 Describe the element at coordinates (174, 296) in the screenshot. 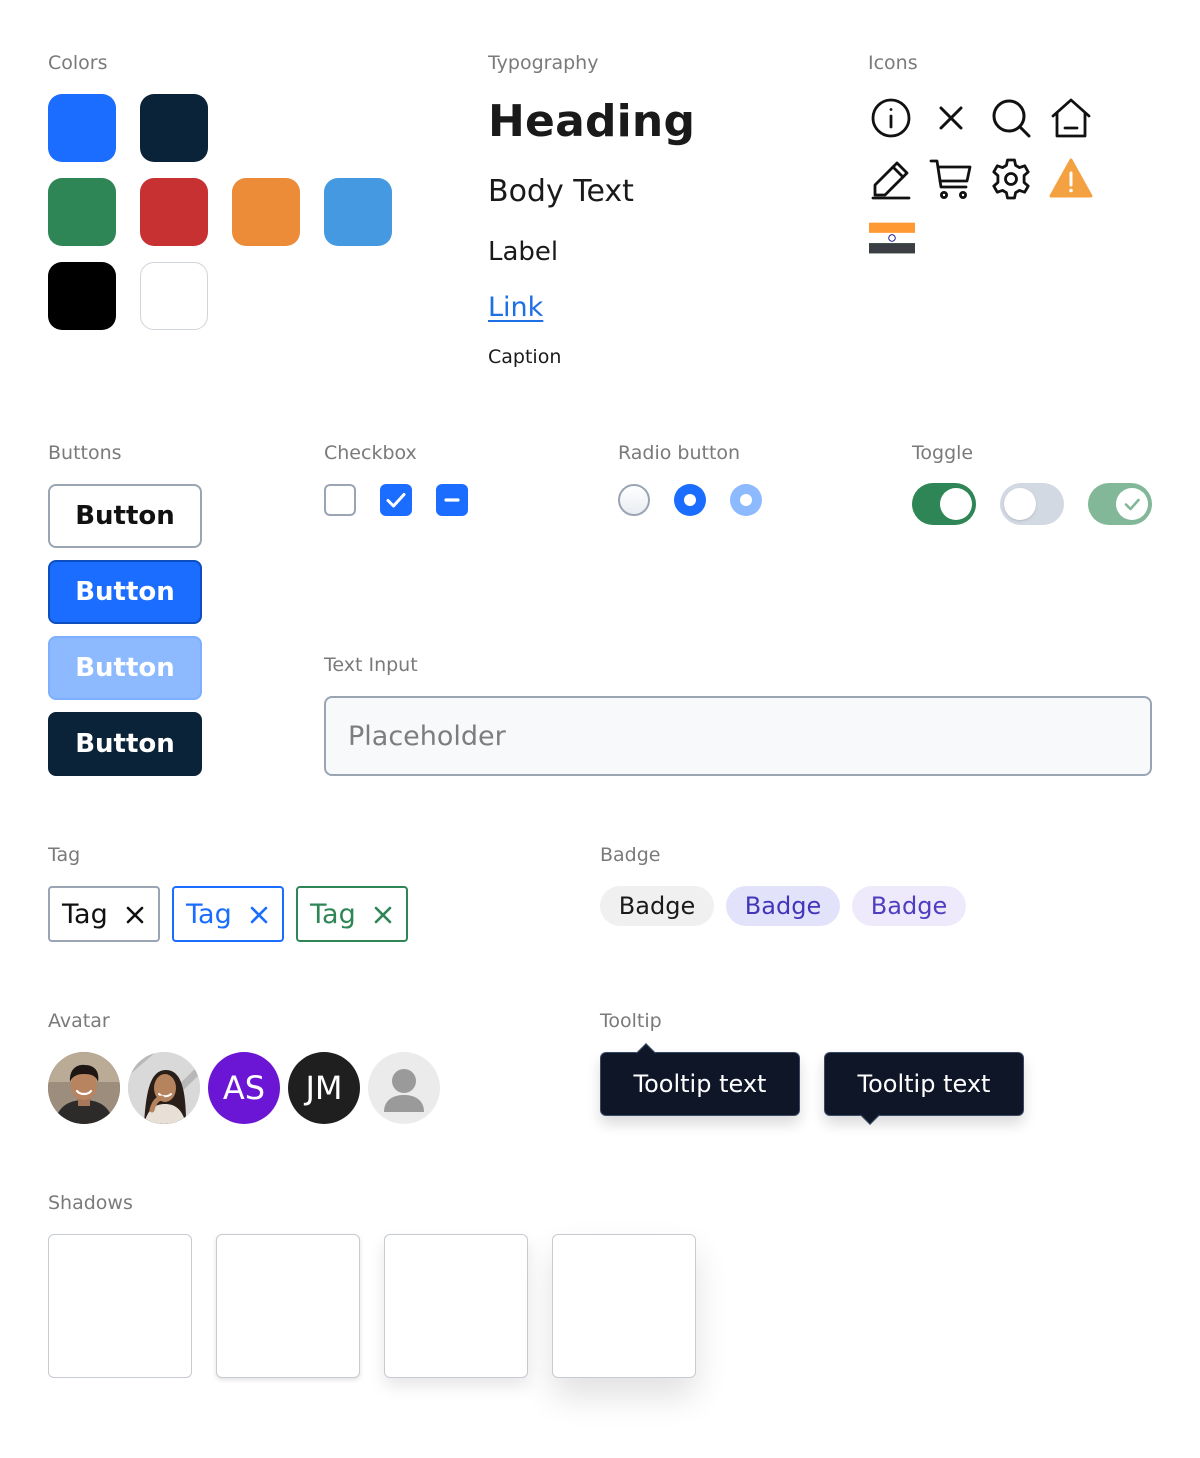

I see `swatch-white` at that location.